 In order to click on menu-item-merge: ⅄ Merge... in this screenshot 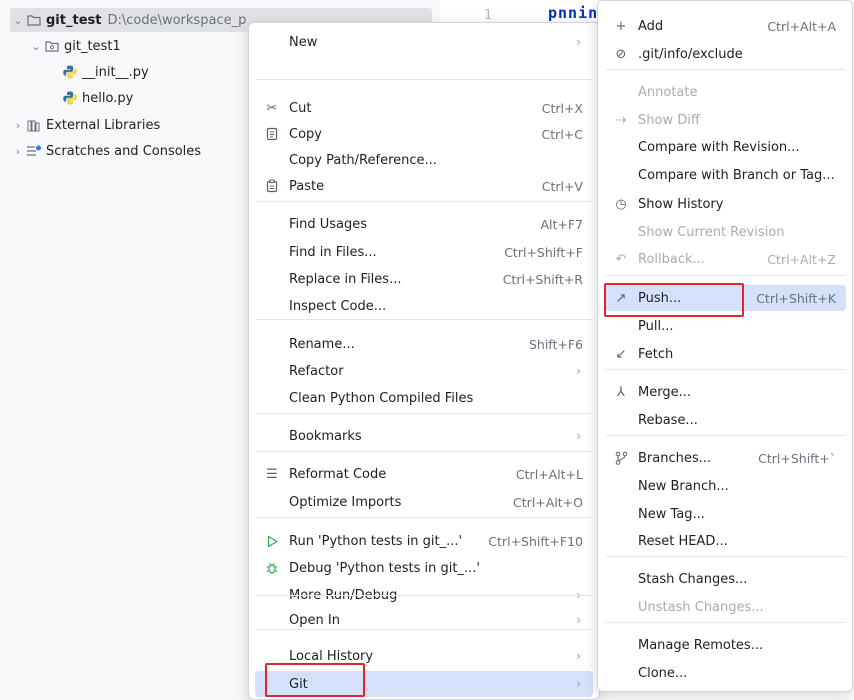, I will do `click(725, 392)`.